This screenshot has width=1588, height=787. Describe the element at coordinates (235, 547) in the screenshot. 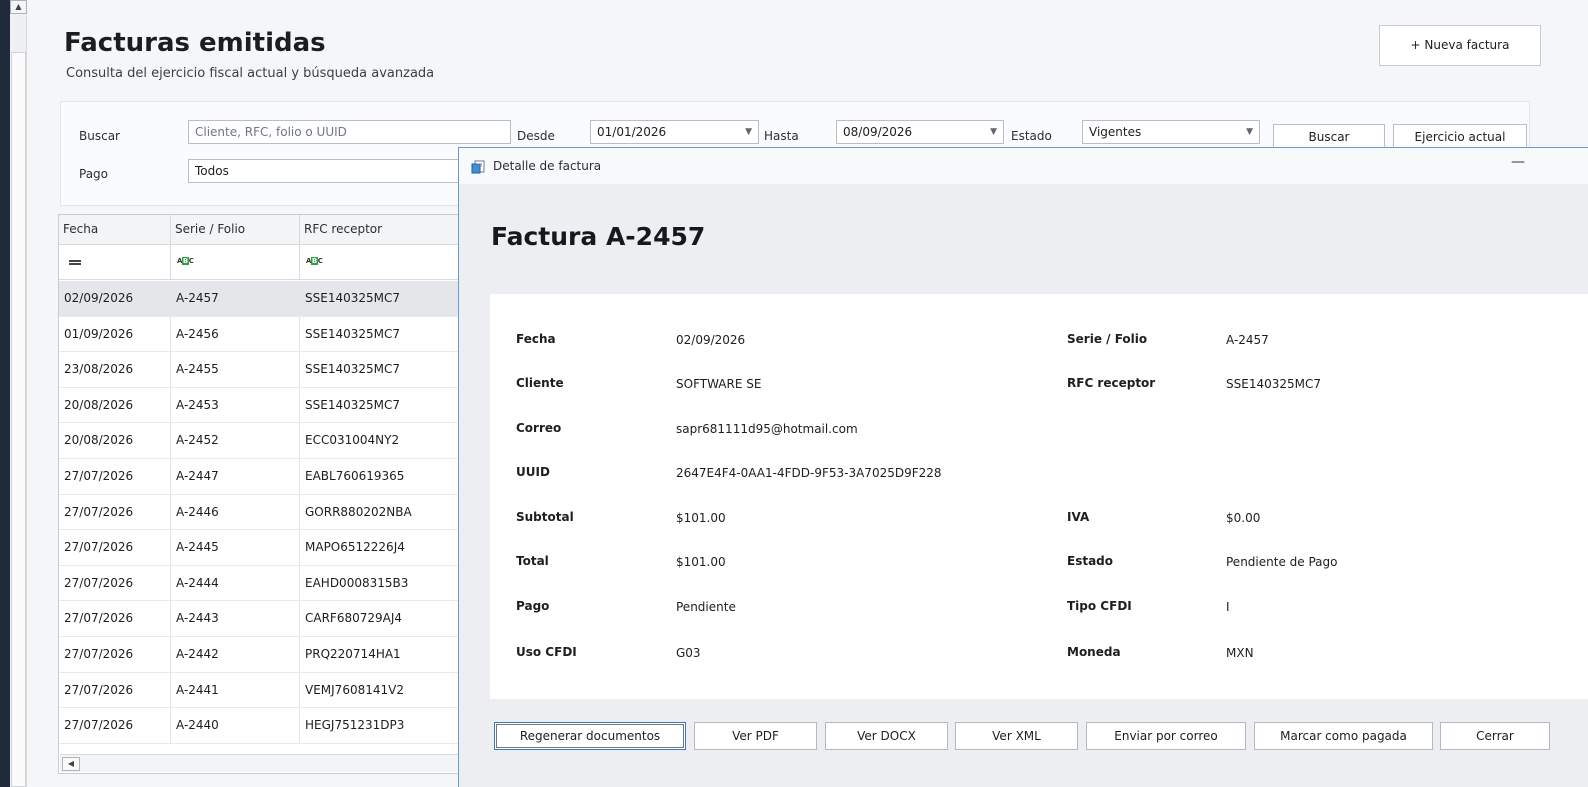

I see `cell-folio: A-2445` at that location.